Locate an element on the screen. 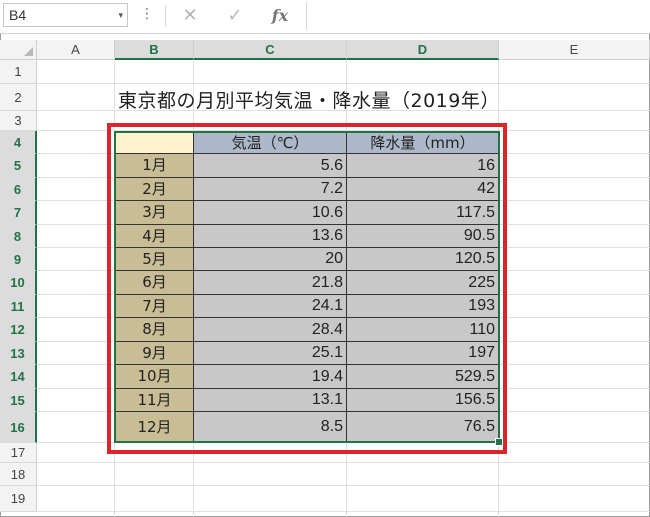 This screenshot has width=650, height=517. header-cell-precipitation: 降水量（mm） is located at coordinates (423, 142).